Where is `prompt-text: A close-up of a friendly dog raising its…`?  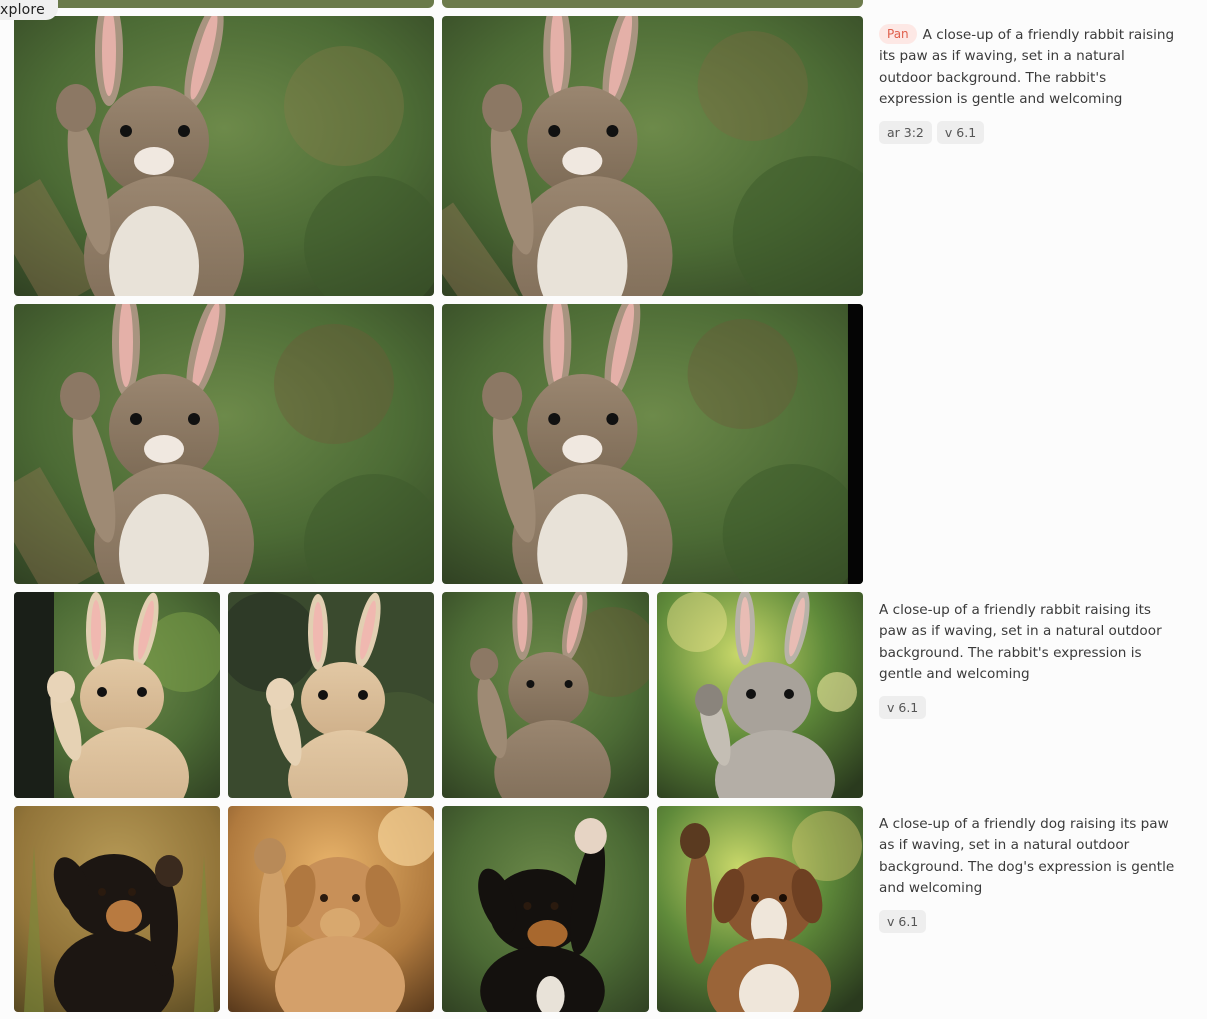 prompt-text: A close-up of a friendly dog raising its… is located at coordinates (1027, 856).